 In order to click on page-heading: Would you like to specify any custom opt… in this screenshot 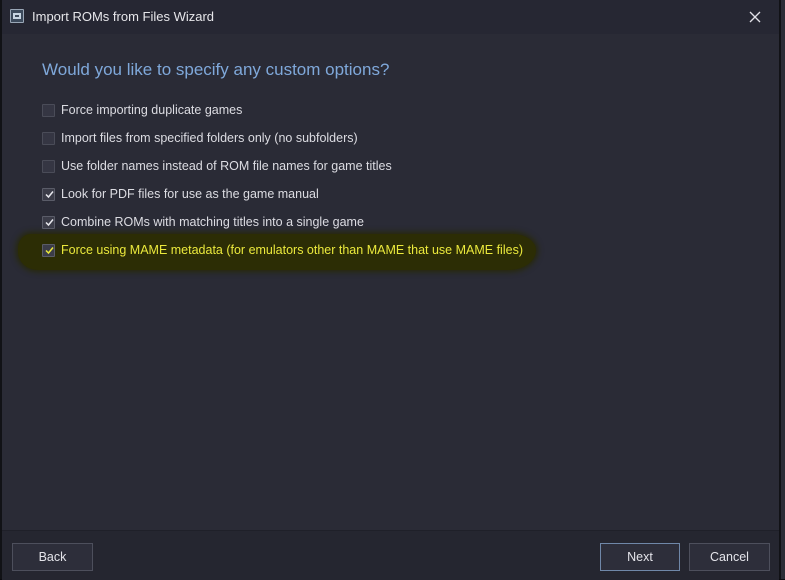, I will do `click(216, 69)`.